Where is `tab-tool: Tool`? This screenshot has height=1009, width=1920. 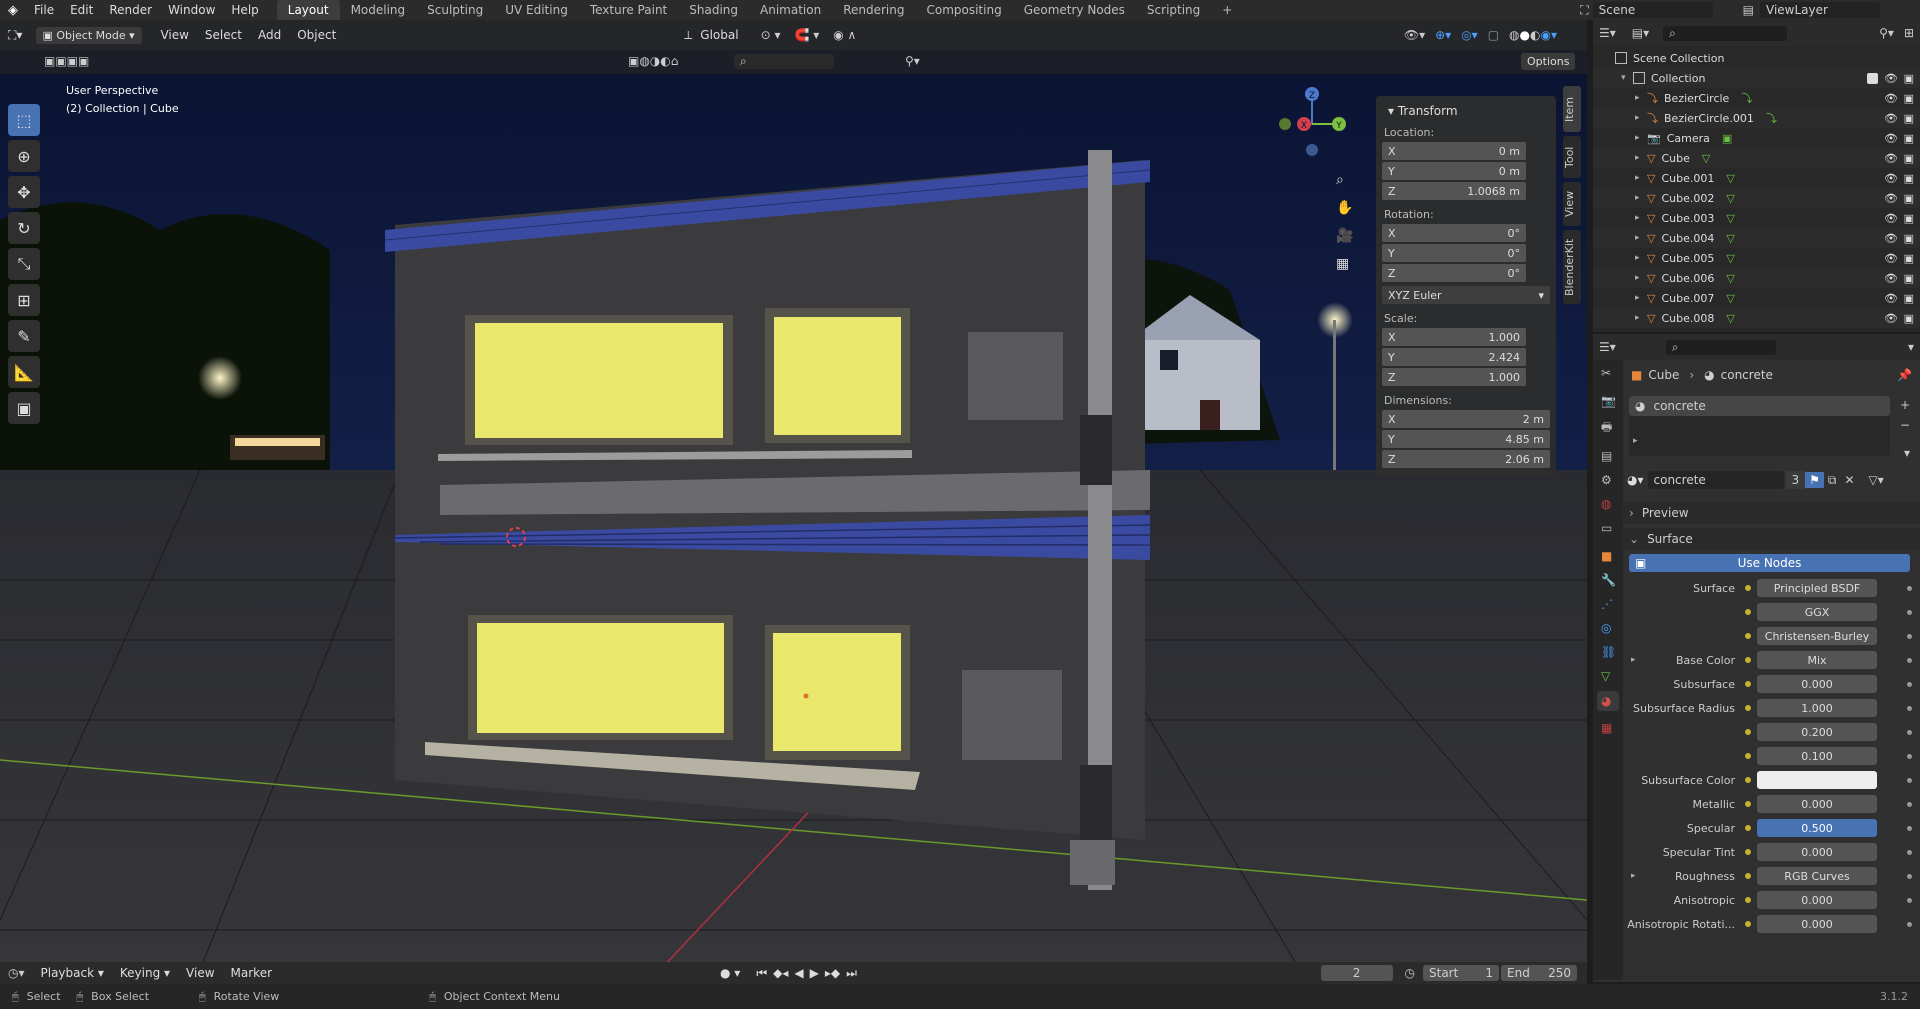
tab-tool: Tool is located at coordinates (1572, 157).